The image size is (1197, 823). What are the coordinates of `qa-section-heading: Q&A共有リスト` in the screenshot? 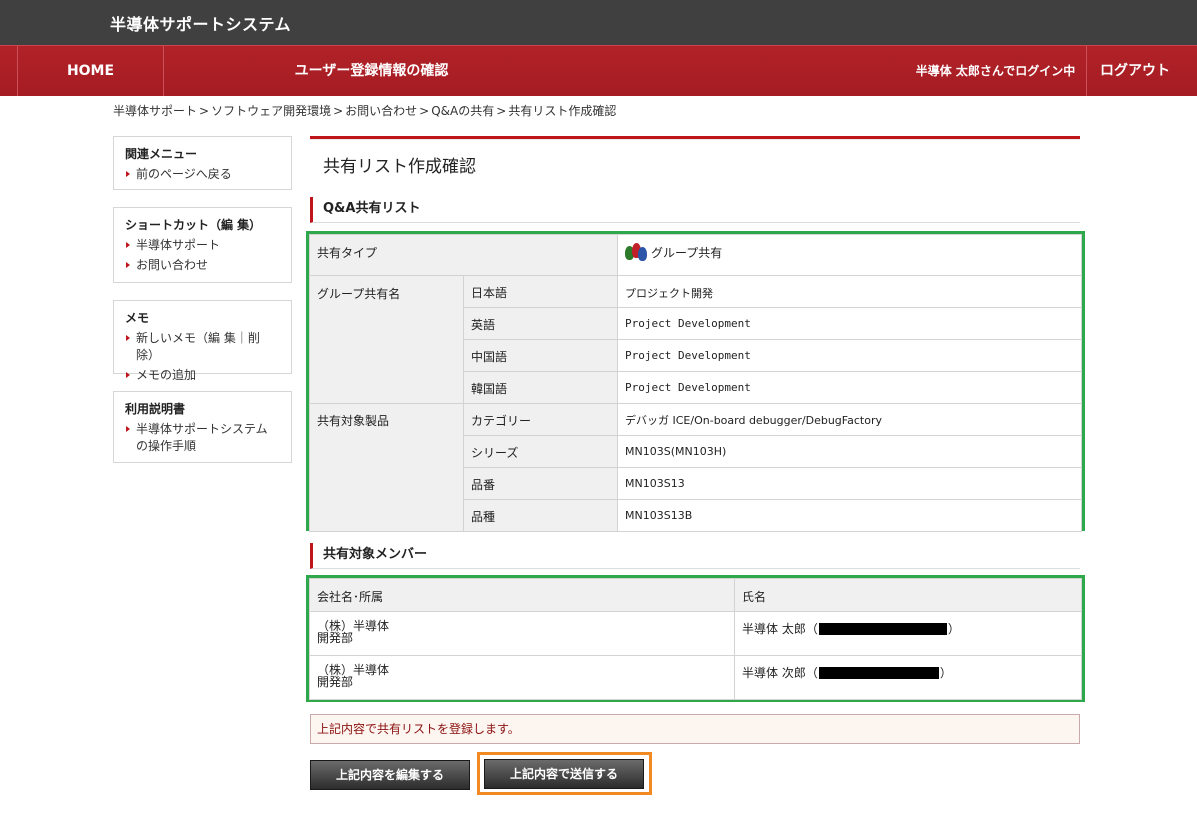 It's located at (695, 210).